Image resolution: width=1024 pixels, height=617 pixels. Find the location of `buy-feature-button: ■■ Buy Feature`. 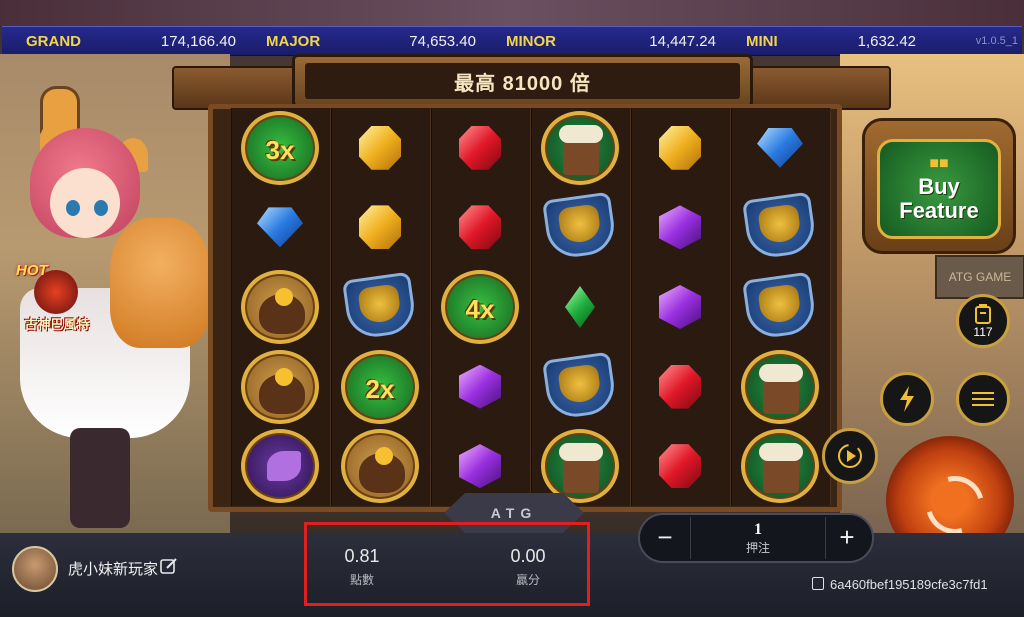

buy-feature-button: ■■ Buy Feature is located at coordinates (939, 186).